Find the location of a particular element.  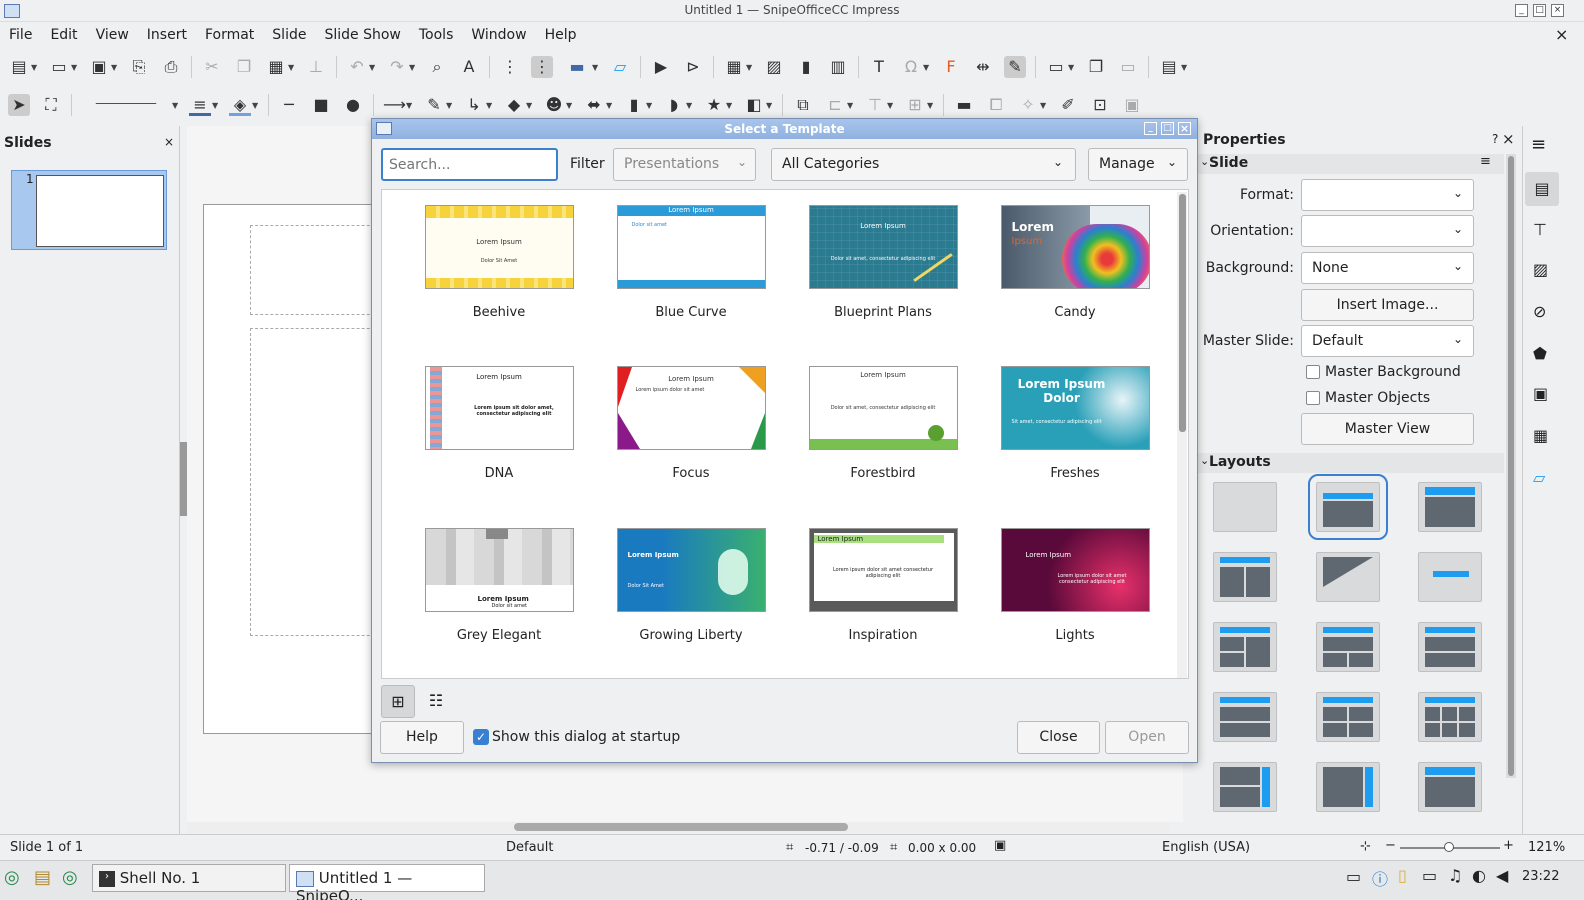

fontwork-icon: F is located at coordinates (951, 67).